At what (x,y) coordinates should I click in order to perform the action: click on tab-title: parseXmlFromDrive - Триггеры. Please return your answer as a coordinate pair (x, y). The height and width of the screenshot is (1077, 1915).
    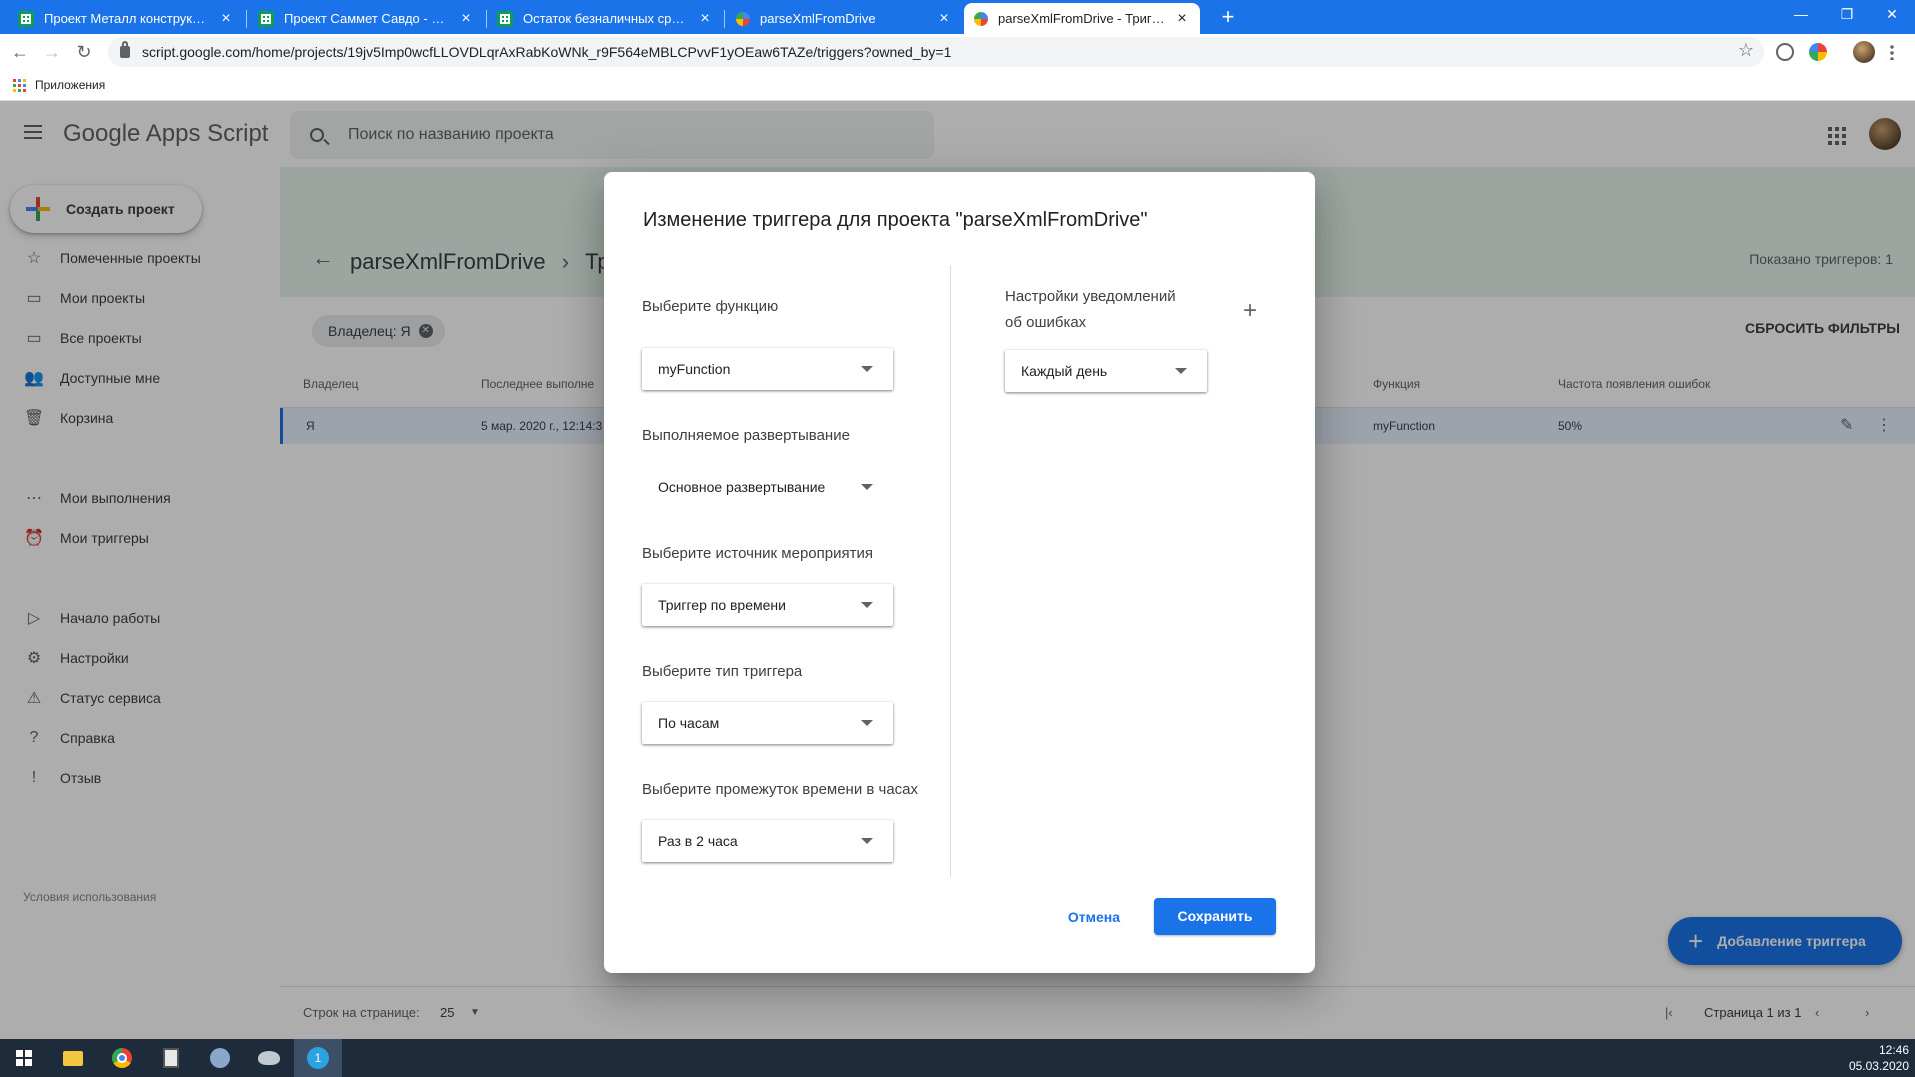
    Looking at the image, I should click on (1083, 18).